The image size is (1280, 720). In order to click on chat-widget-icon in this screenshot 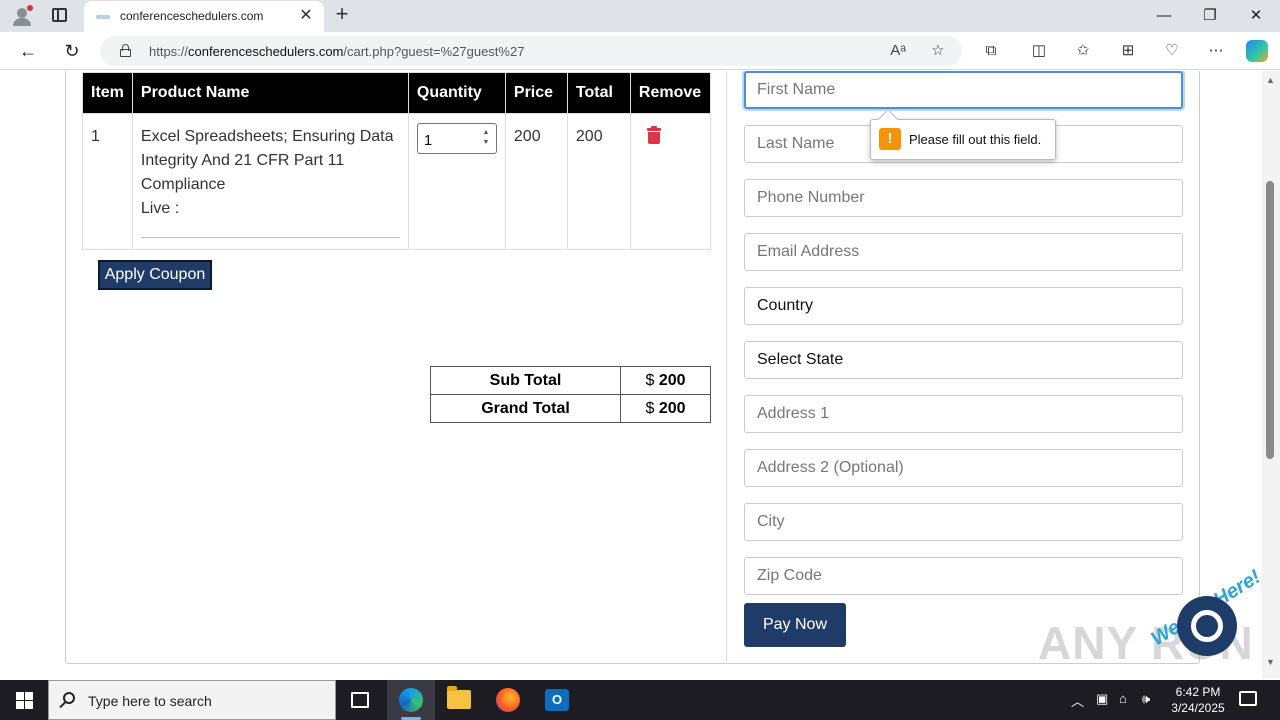, I will do `click(1207, 626)`.